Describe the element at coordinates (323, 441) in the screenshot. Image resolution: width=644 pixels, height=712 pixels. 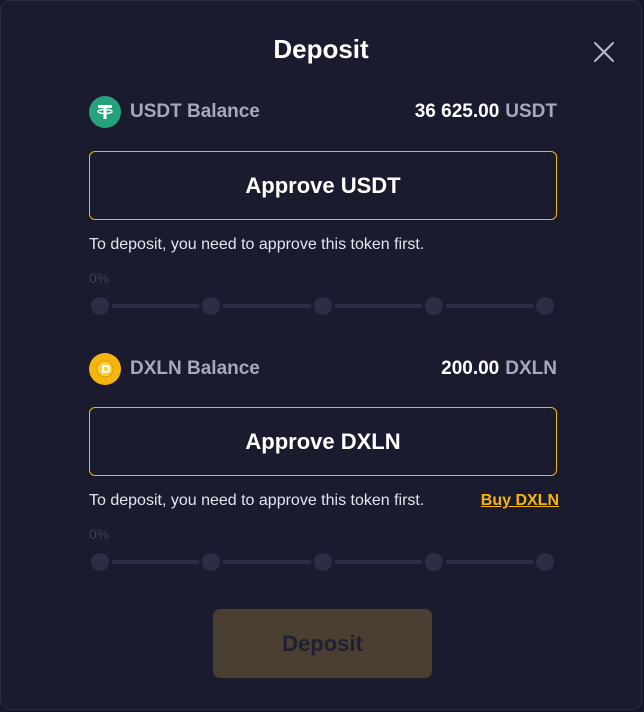
I see `approve-dxln-button: Approve DXLN` at that location.